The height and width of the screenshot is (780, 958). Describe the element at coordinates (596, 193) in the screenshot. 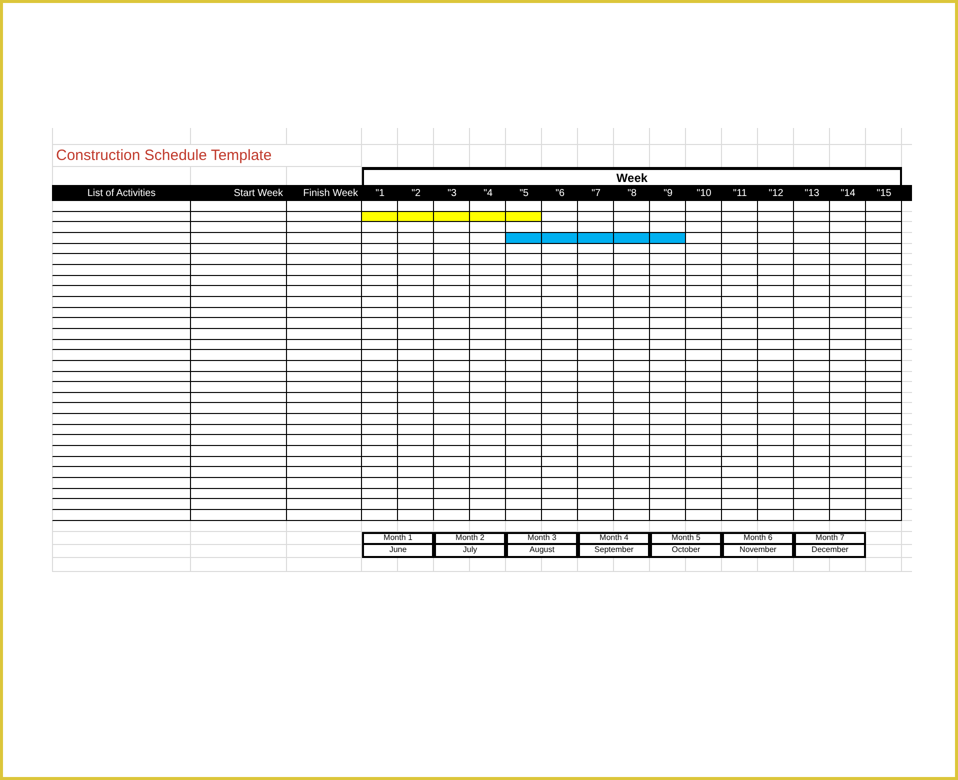

I see `week-number: "7` at that location.